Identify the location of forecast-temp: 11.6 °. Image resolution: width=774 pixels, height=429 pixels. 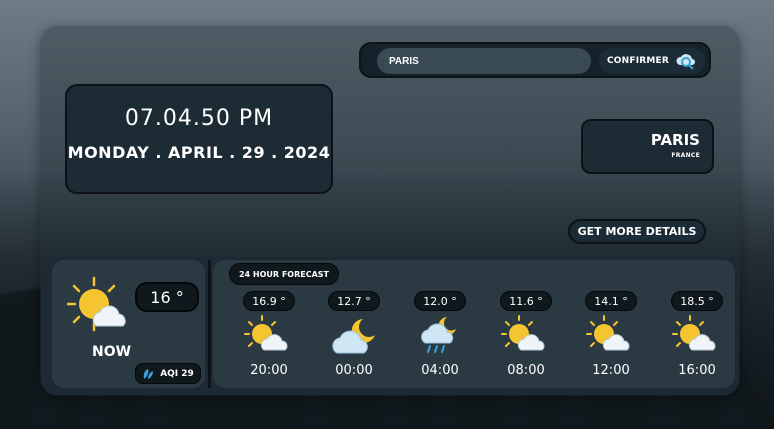
(526, 301).